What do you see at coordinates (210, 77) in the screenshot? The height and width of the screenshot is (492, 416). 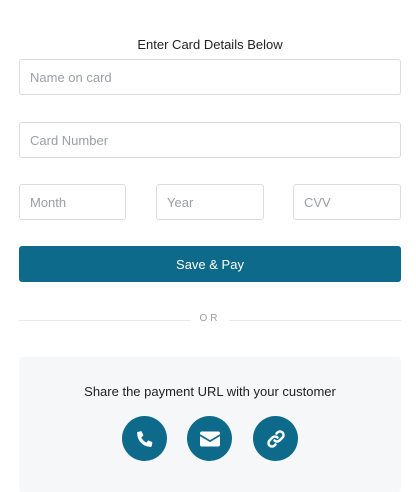 I see `name-on-card-input` at bounding box center [210, 77].